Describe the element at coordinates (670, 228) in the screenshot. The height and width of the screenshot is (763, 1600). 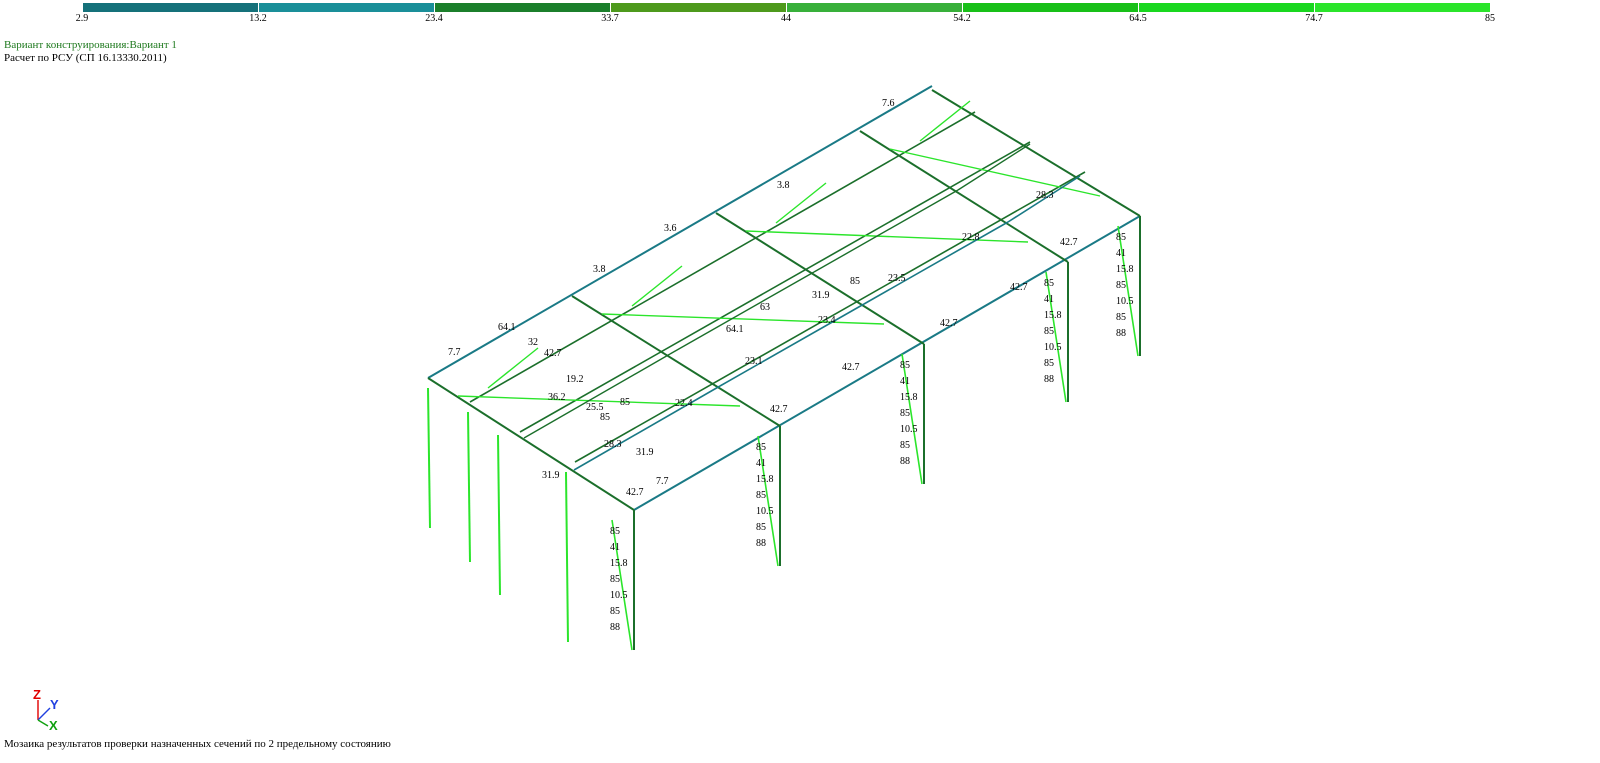
I see `member-value-label: 3.6` at that location.